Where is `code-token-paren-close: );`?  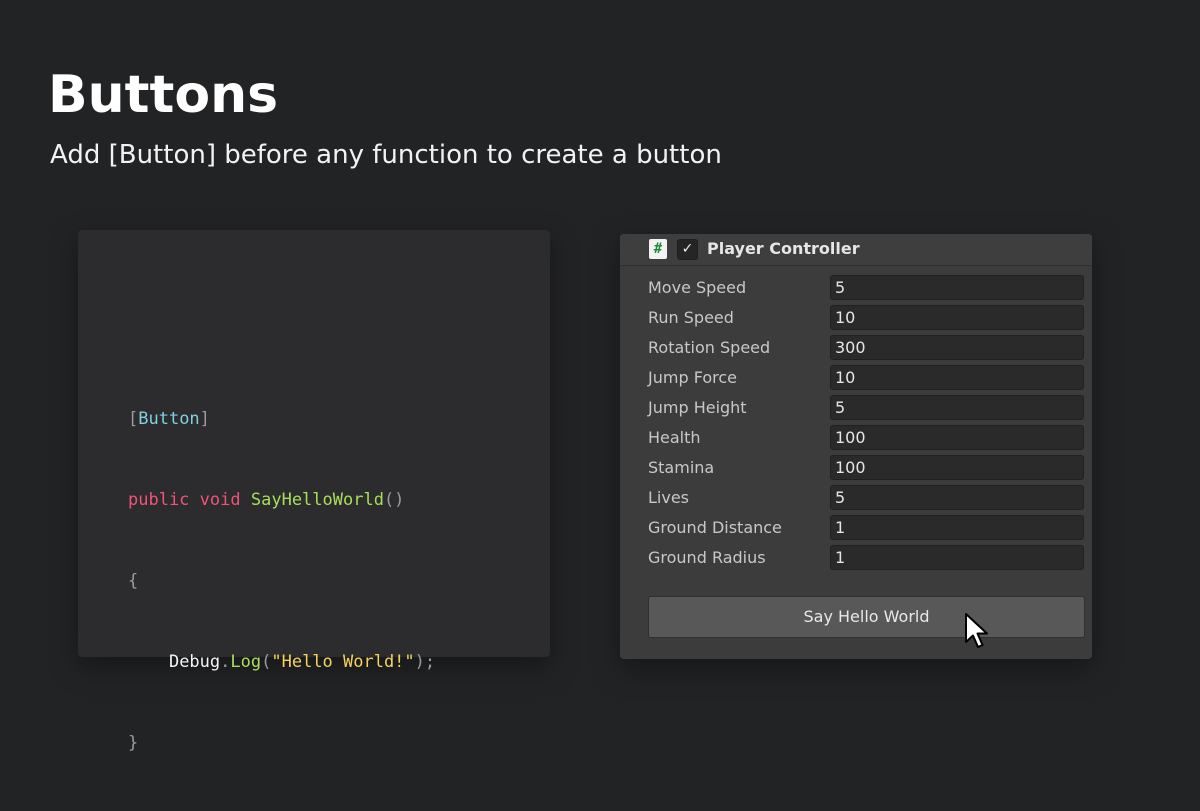 code-token-paren-close: ); is located at coordinates (425, 662).